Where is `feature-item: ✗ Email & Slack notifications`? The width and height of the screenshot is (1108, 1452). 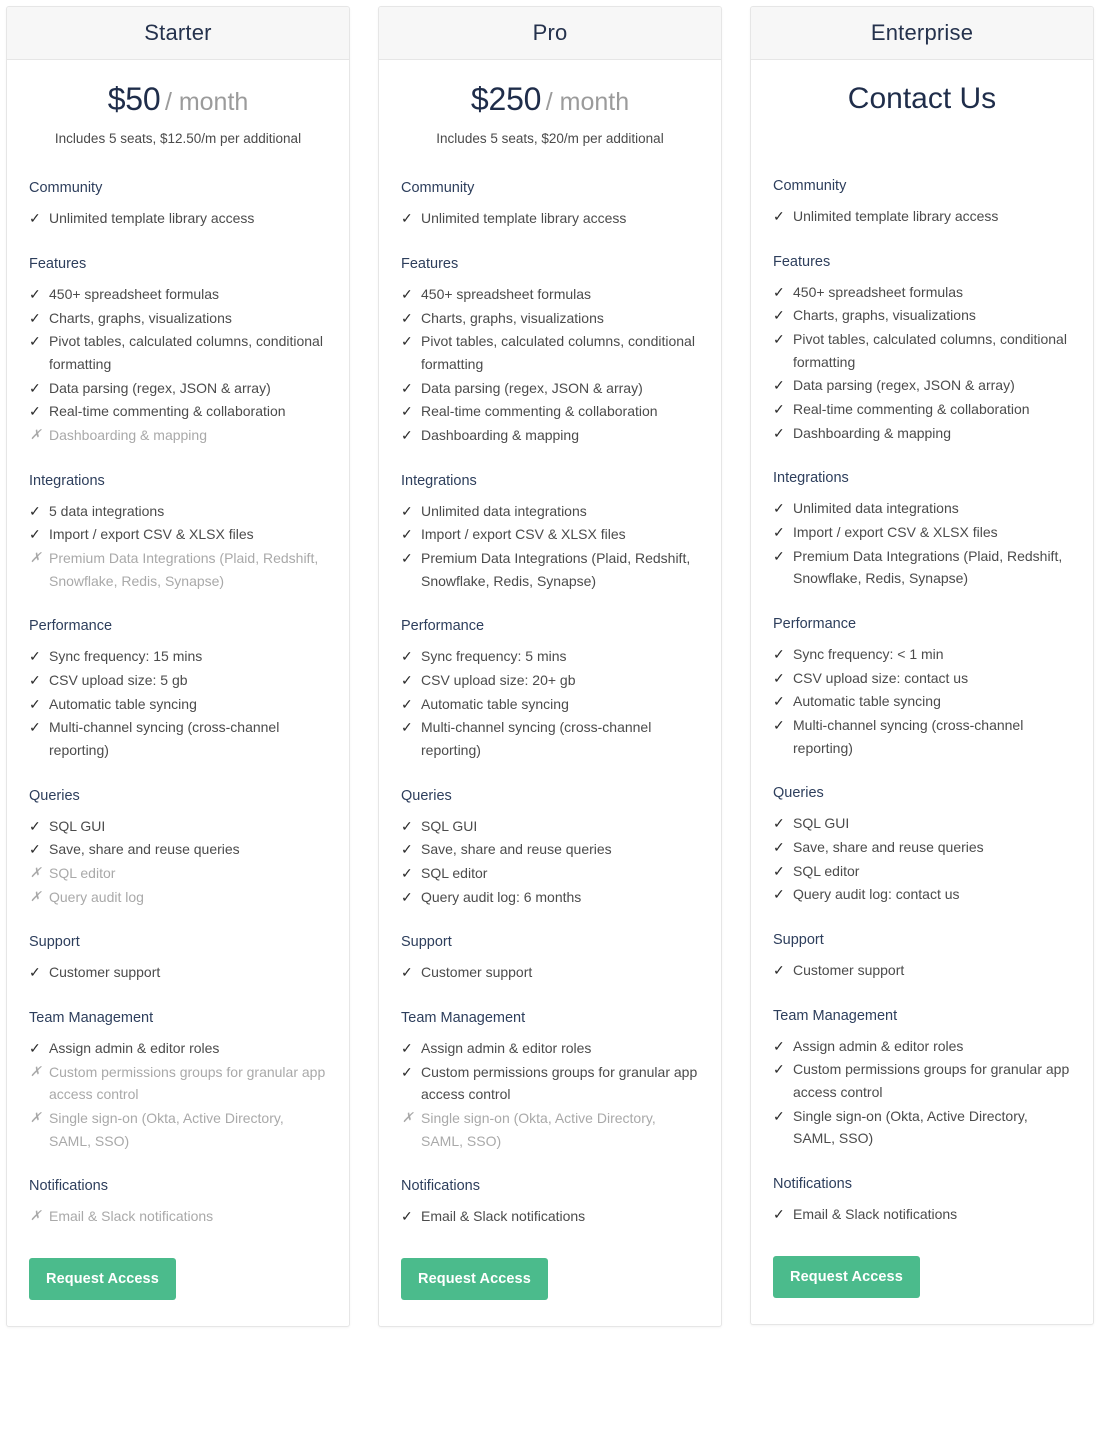
feature-item: ✗ Email & Slack notifications is located at coordinates (178, 1216).